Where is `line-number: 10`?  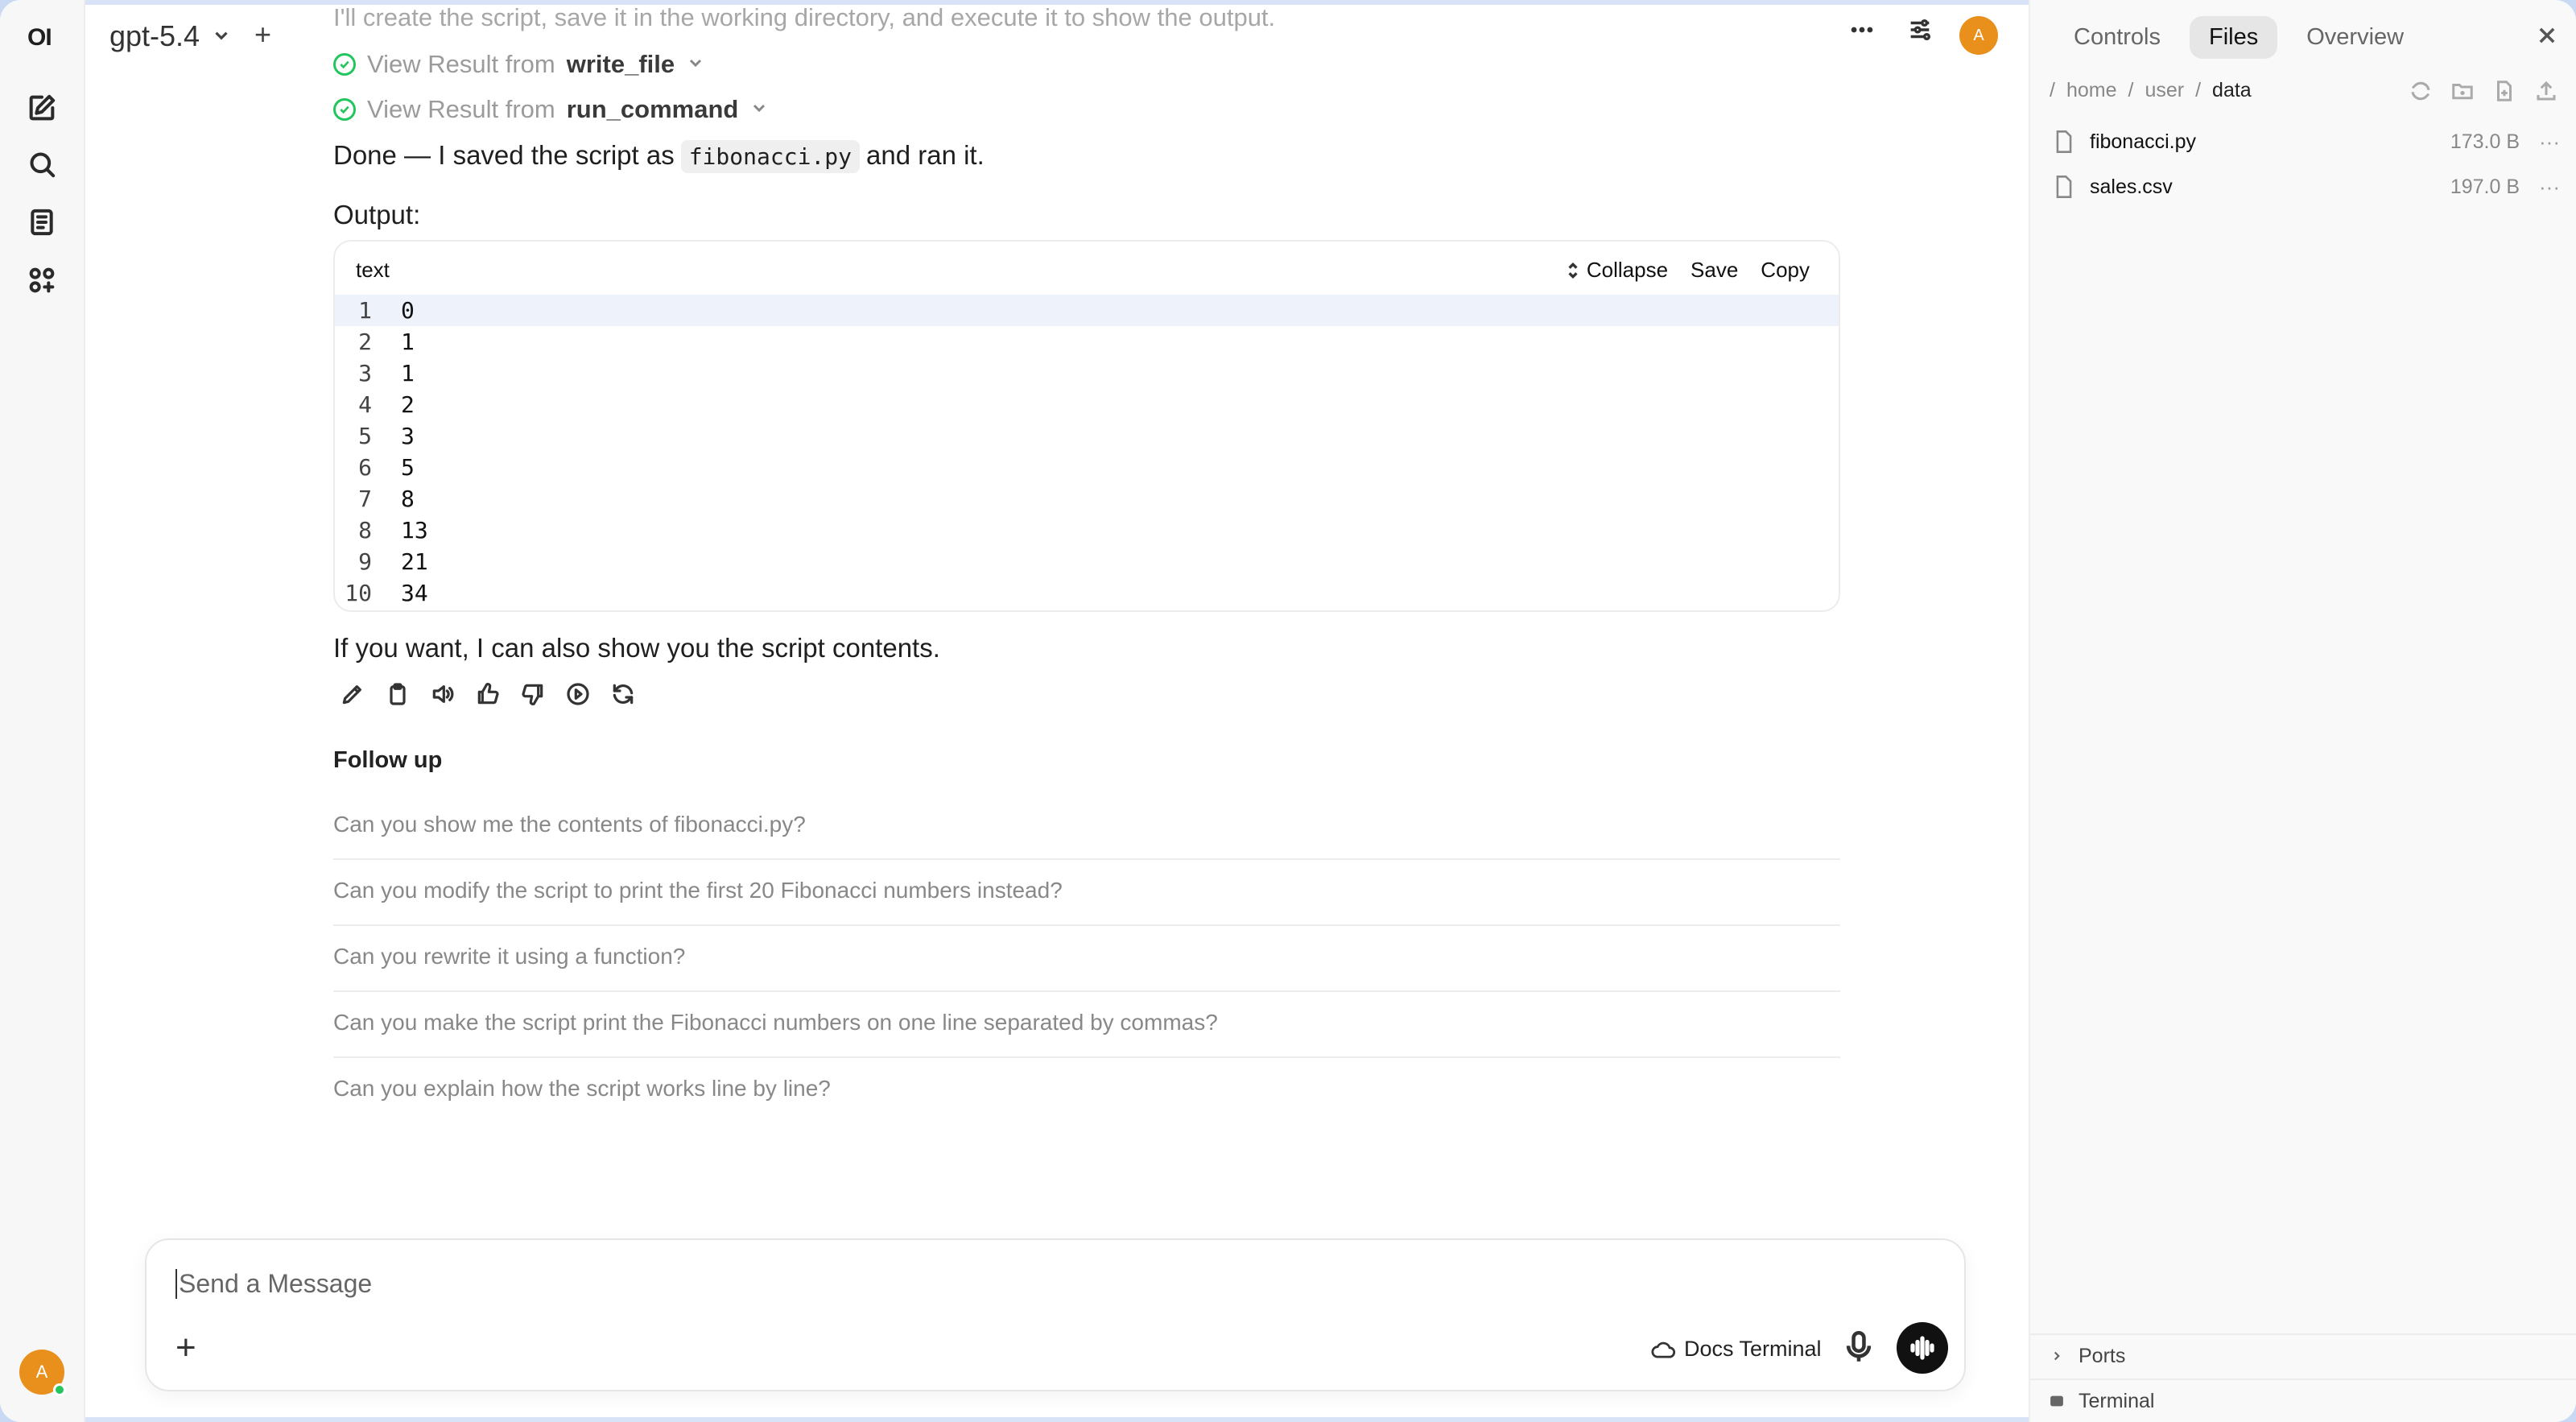 line-number: 10 is located at coordinates (358, 593).